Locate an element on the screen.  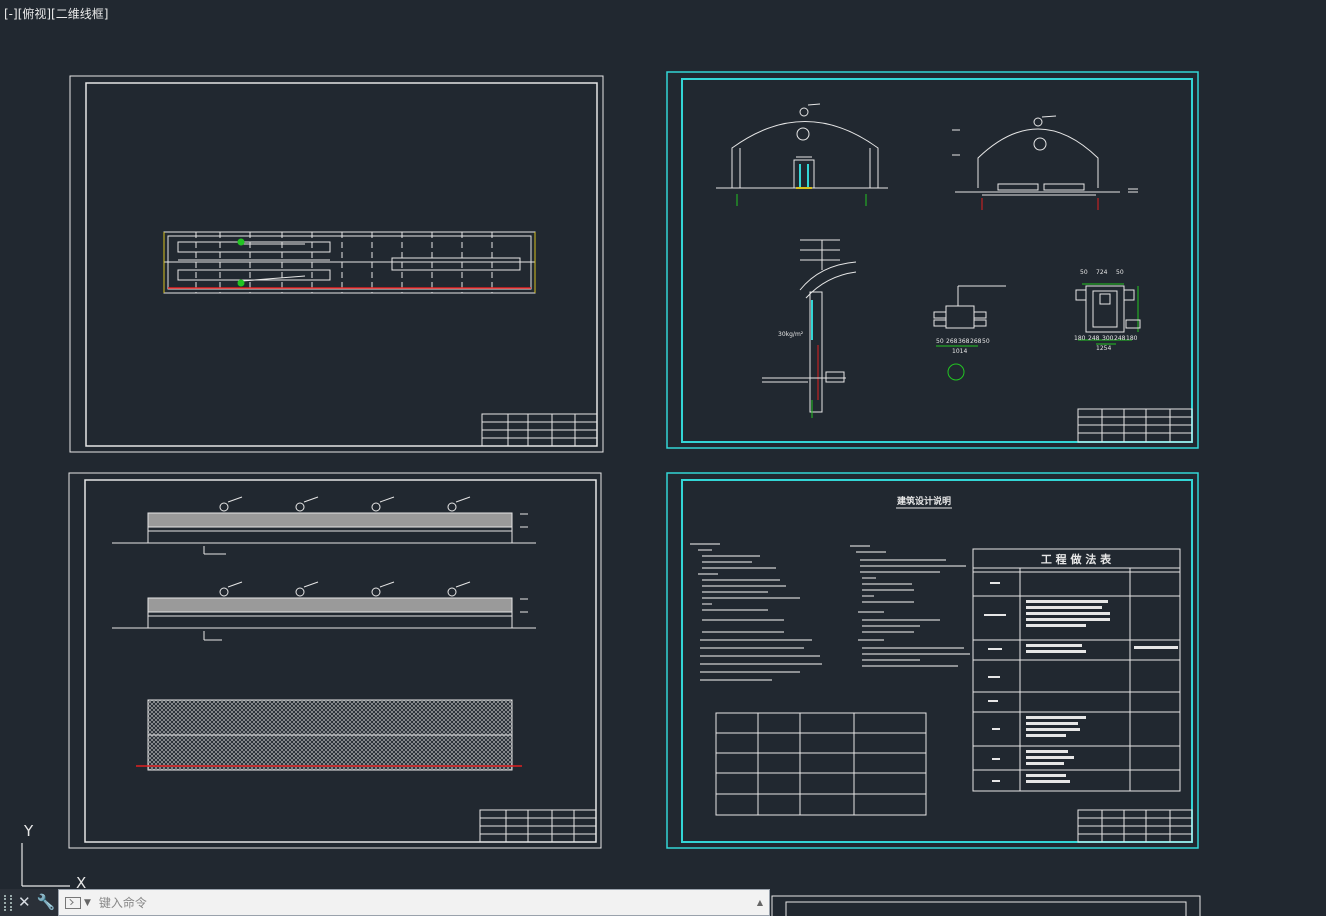
ucs-icon is located at coordinates (45, 865).